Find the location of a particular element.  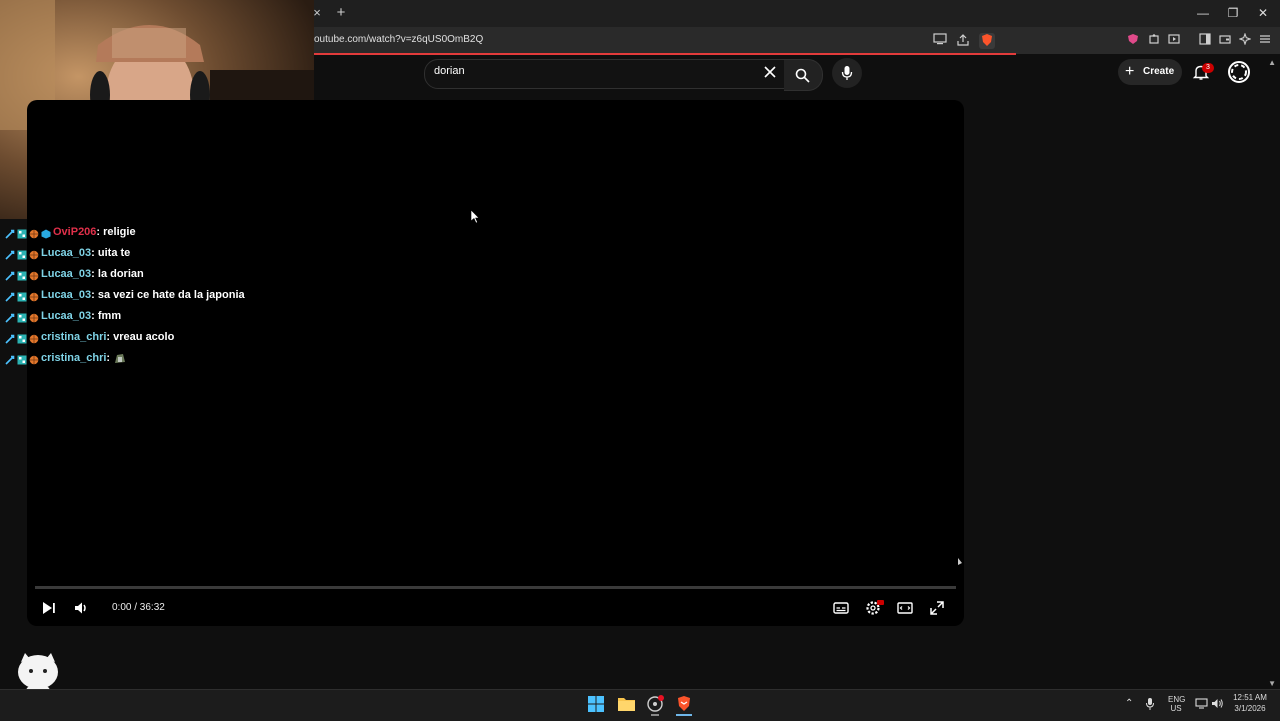

subtitles-button is located at coordinates (841, 608).